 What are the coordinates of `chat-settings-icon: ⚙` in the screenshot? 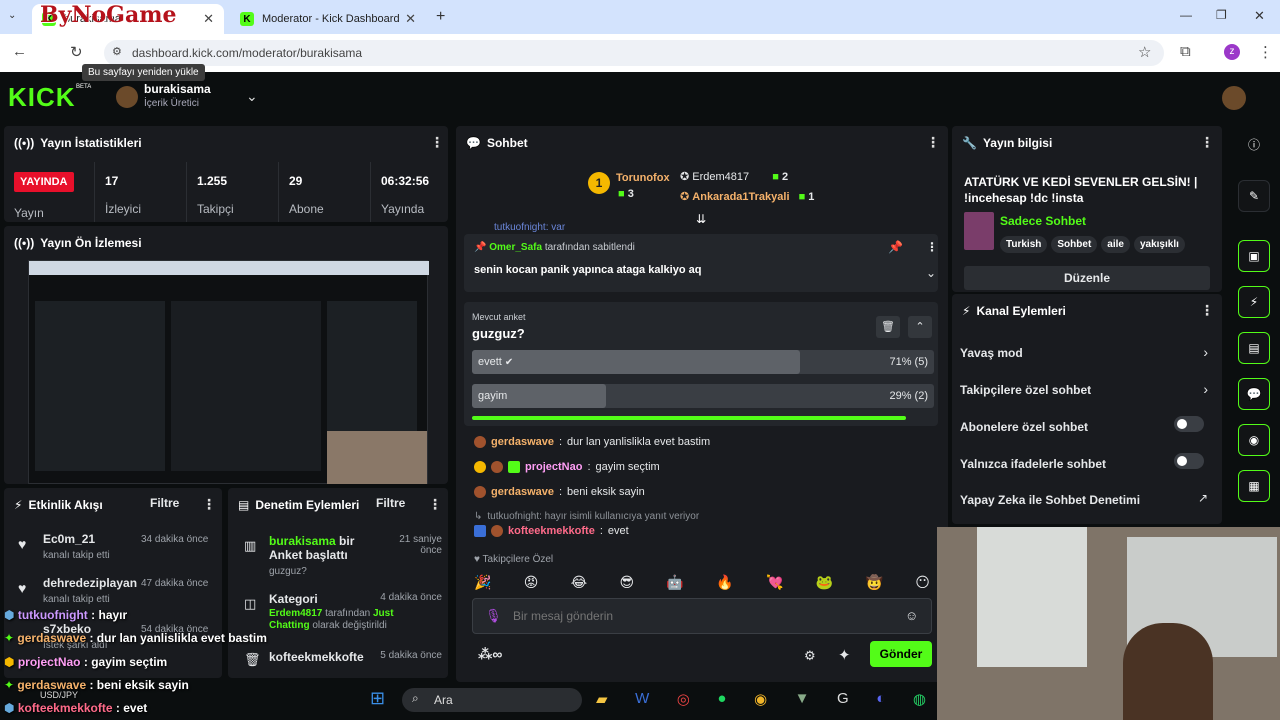 It's located at (810, 656).